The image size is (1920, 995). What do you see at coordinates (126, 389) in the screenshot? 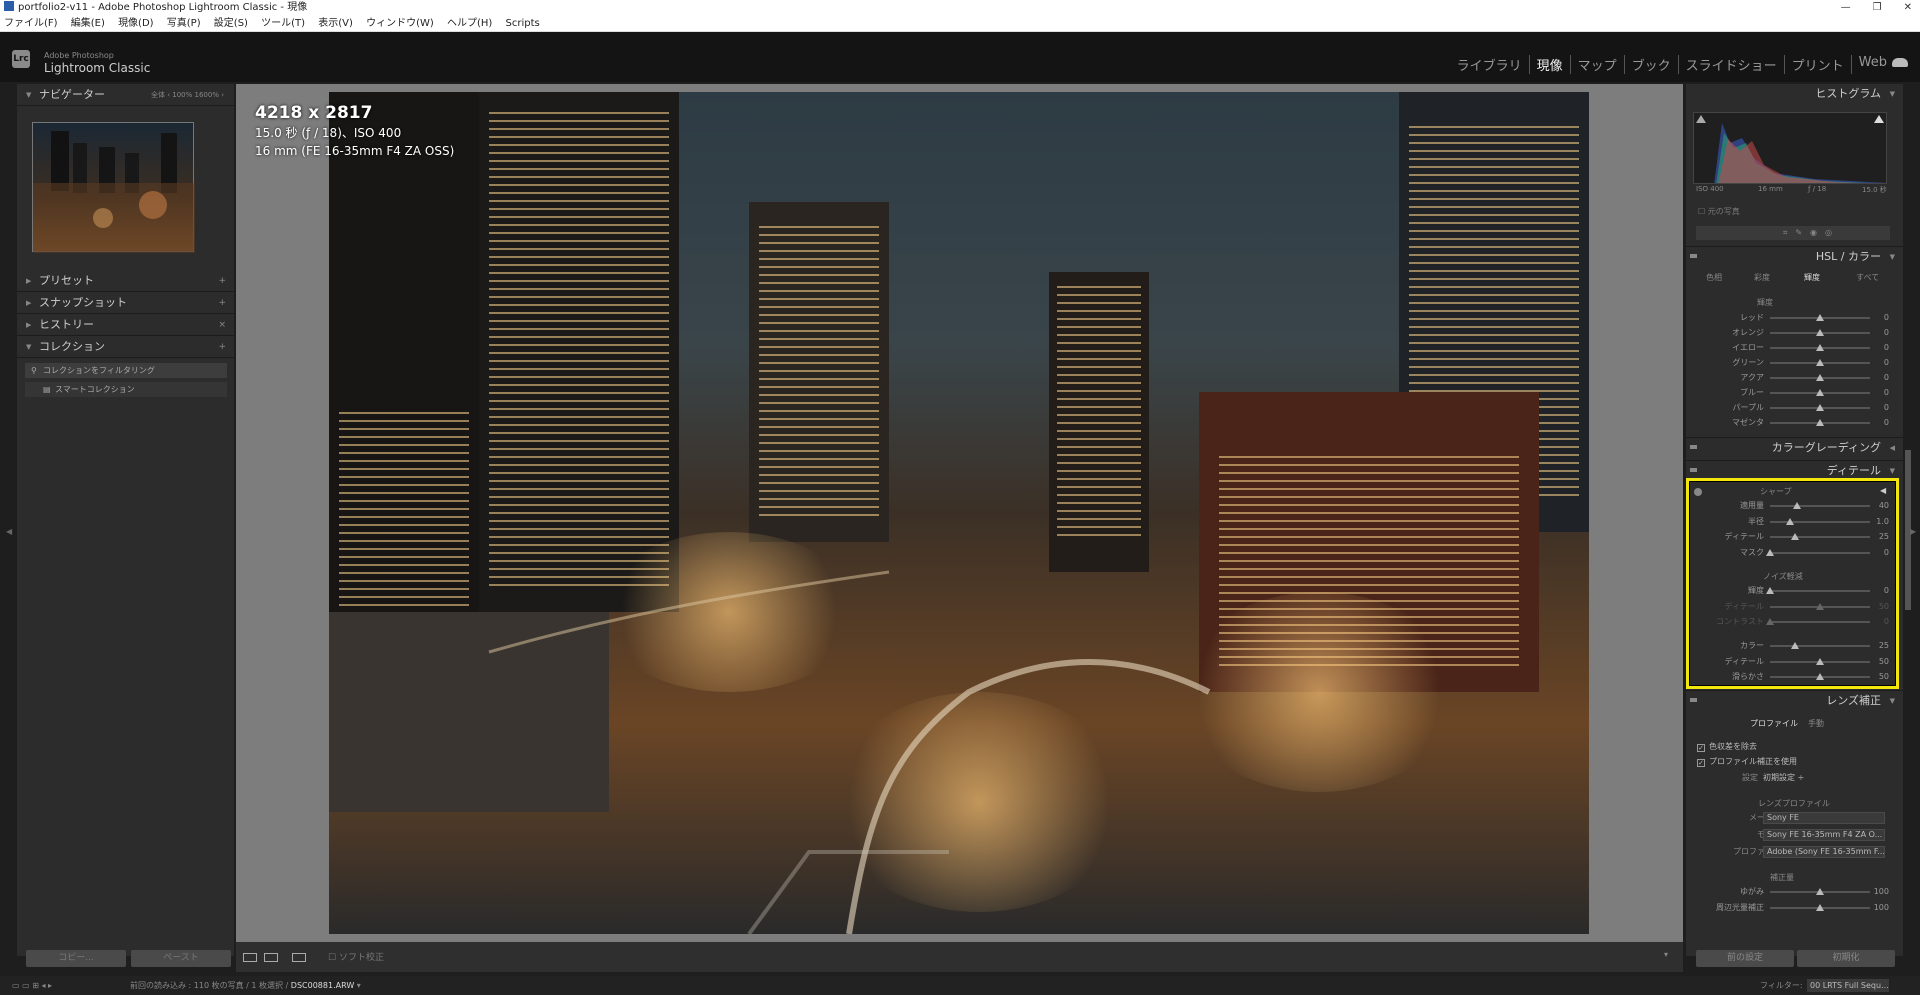
I see `smart-collection-item: ▤ スマートコレクション` at bounding box center [126, 389].